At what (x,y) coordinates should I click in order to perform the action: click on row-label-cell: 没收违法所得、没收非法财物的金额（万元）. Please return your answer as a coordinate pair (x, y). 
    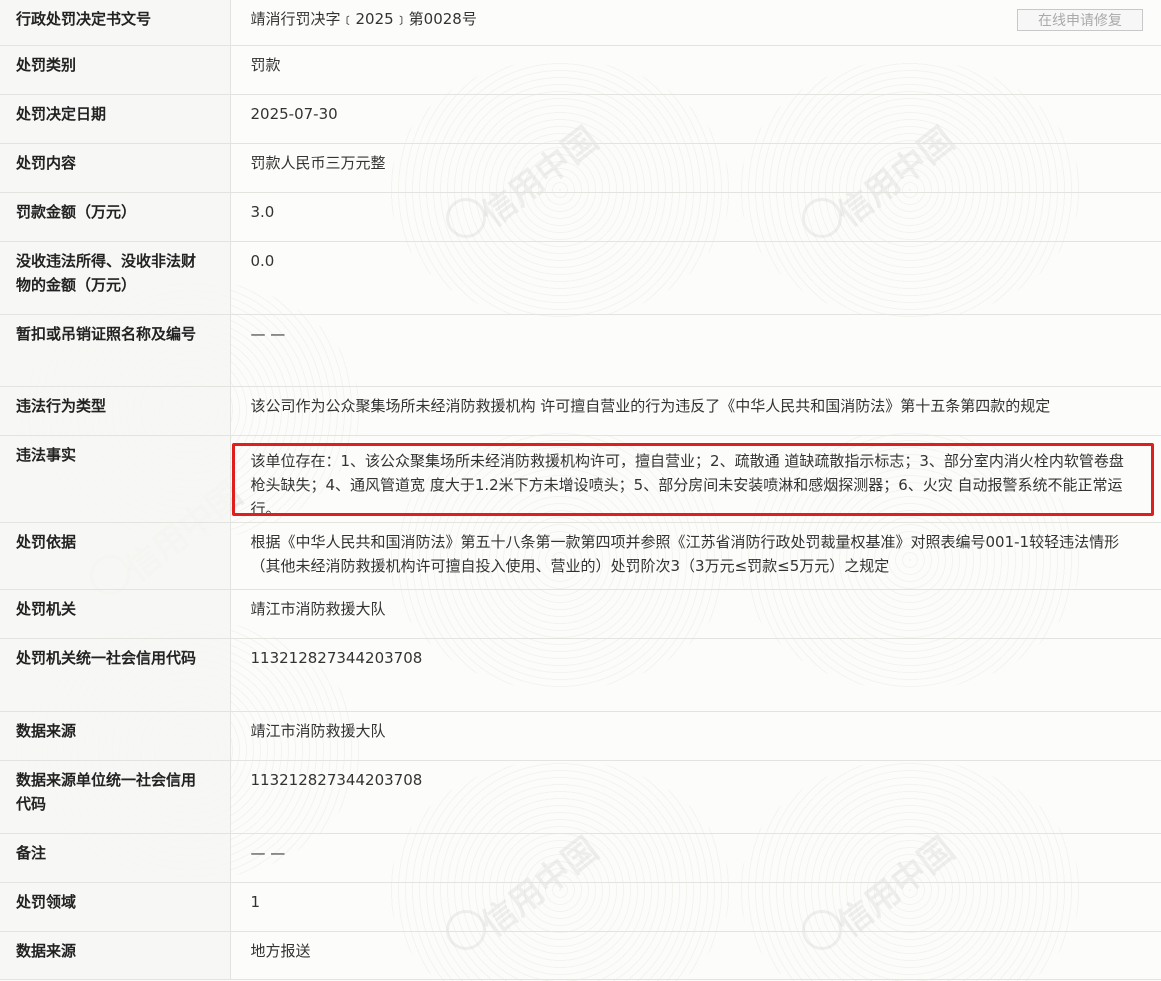
    Looking at the image, I should click on (115, 278).